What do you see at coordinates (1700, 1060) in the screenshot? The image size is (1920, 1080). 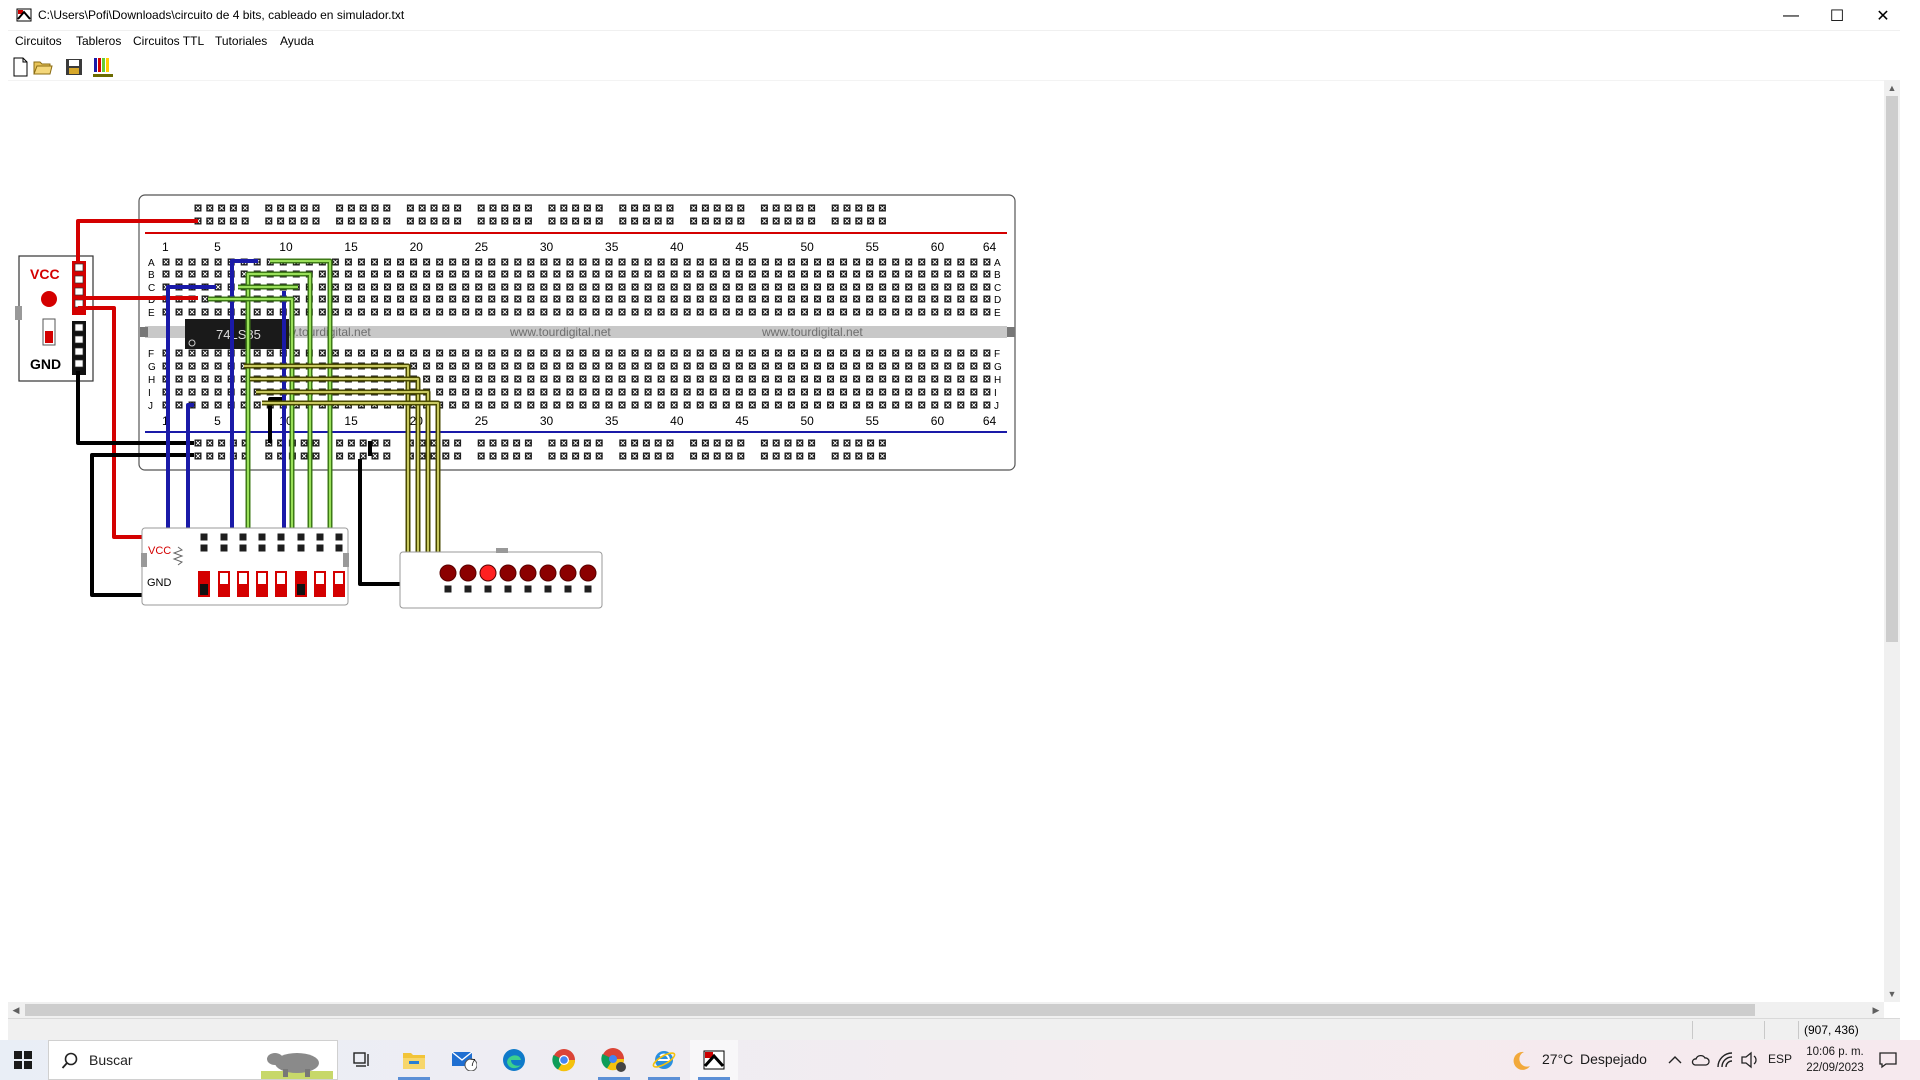 I see `onedrive-cloud-icon` at bounding box center [1700, 1060].